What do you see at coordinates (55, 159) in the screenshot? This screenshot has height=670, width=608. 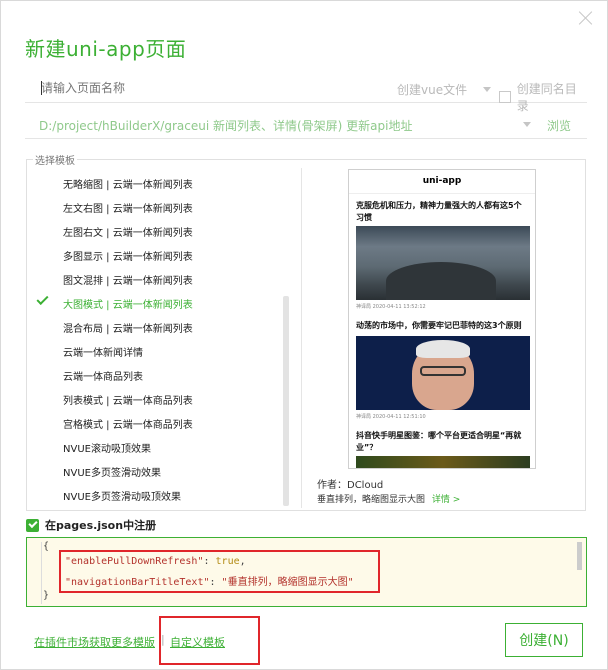 I see `template-group-label: 选择模板` at bounding box center [55, 159].